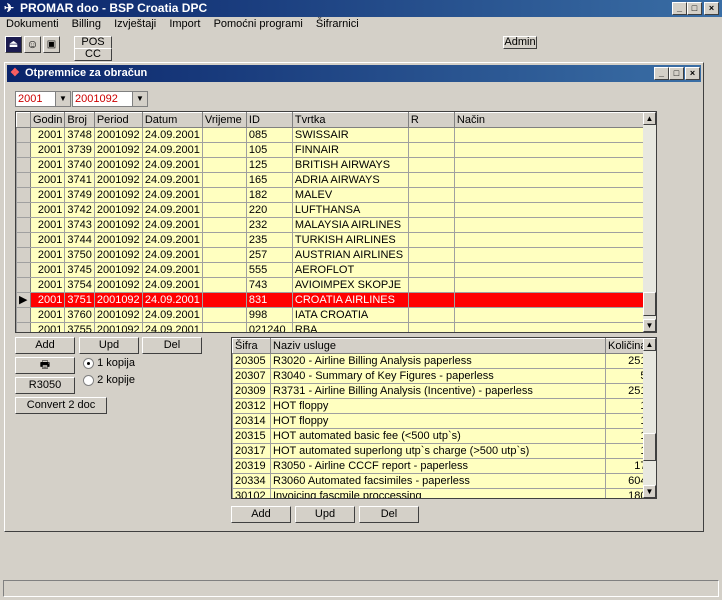  What do you see at coordinates (711, 8) in the screenshot?
I see `close-button: ×` at bounding box center [711, 8].